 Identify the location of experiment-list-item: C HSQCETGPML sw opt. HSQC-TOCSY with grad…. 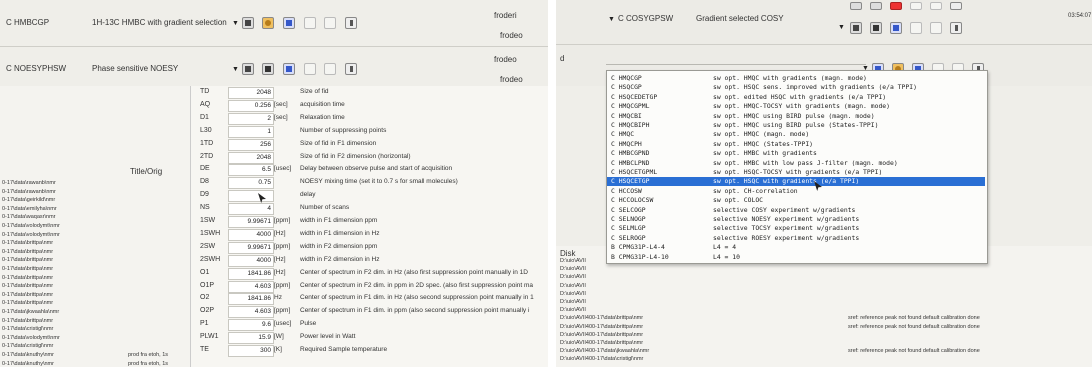
(796, 172).